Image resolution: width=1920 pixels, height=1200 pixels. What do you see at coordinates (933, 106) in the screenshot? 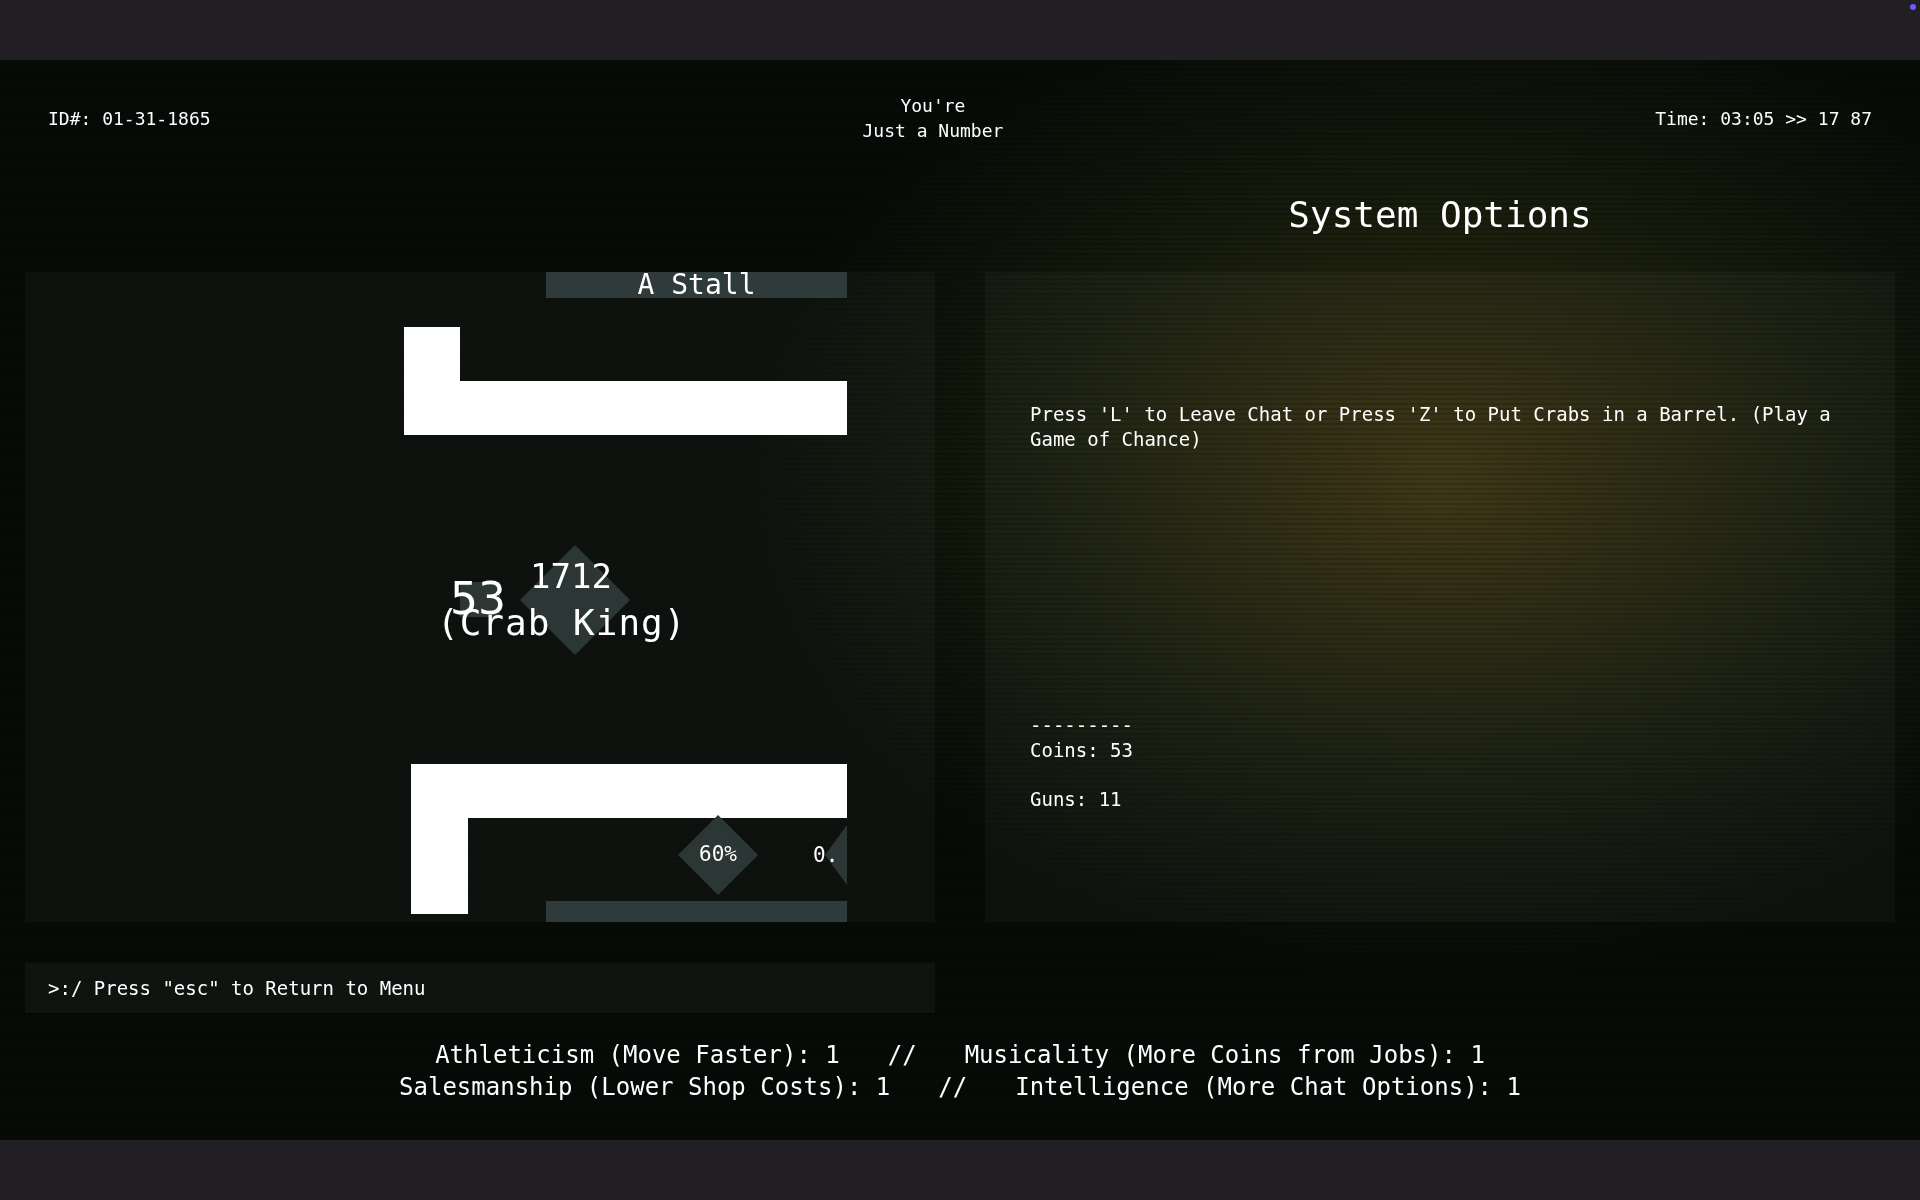
I see `game-title: You're` at bounding box center [933, 106].